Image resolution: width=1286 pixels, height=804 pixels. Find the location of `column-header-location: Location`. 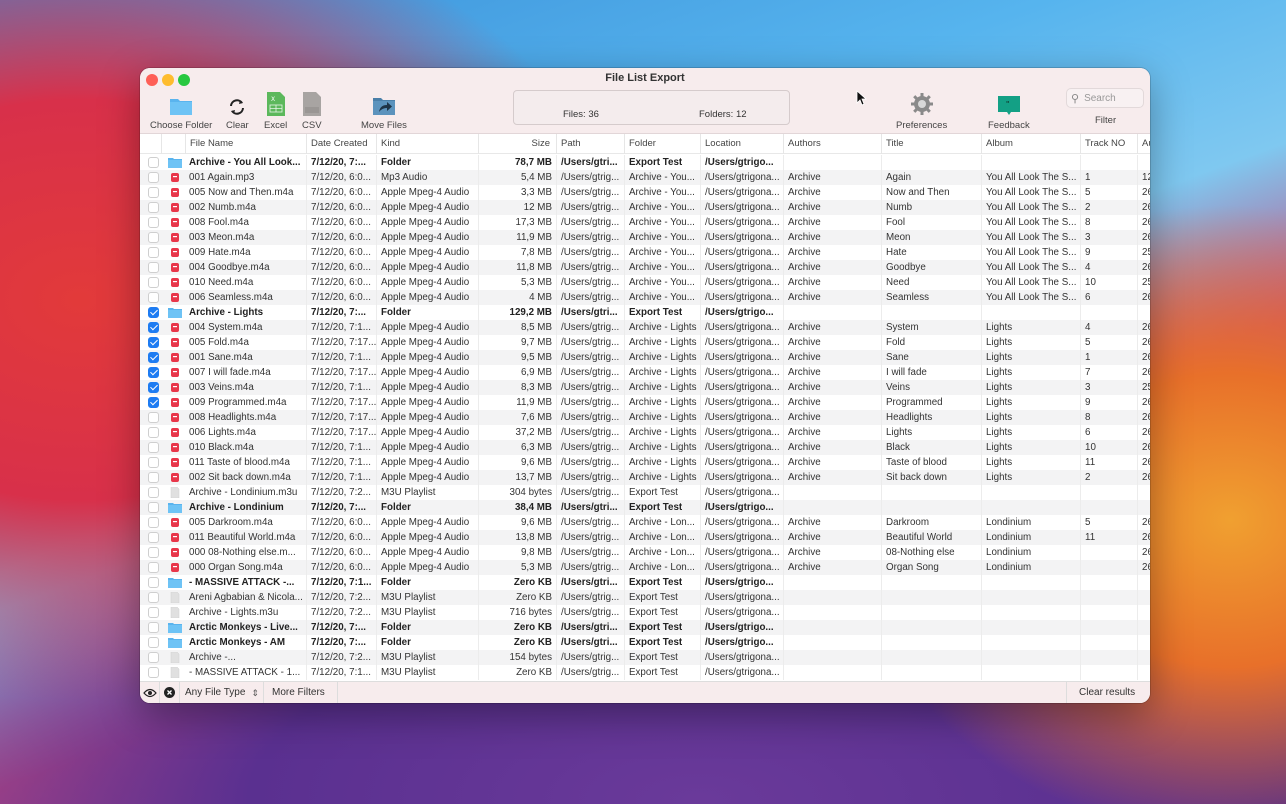

column-header-location: Location is located at coordinates (741, 144).